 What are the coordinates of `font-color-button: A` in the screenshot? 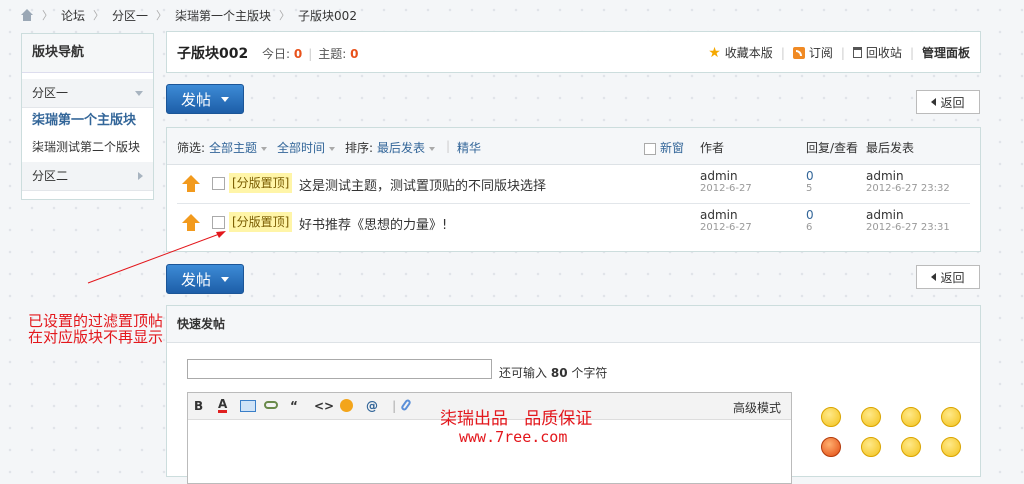 It's located at (223, 405).